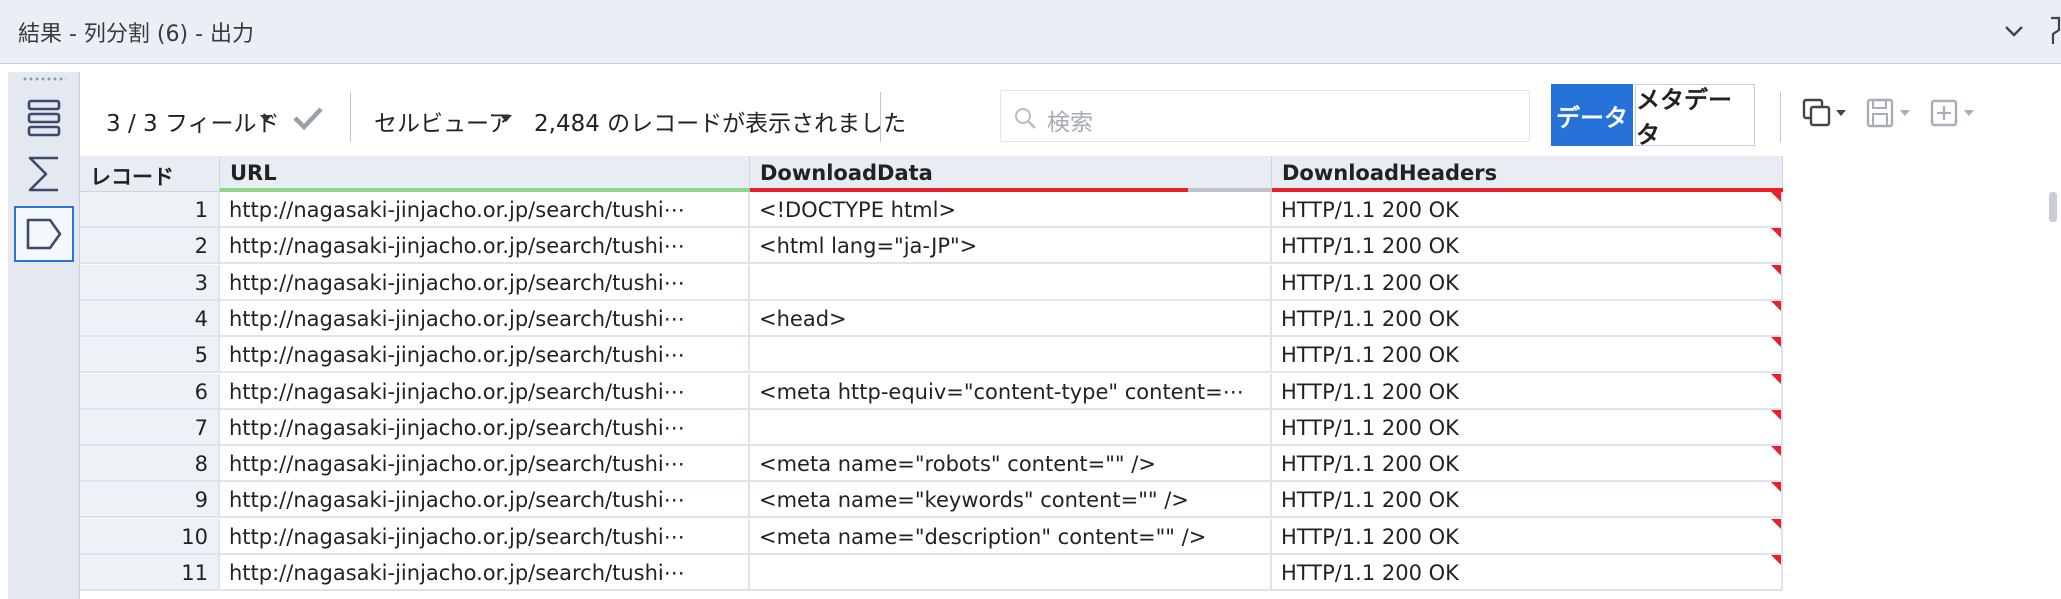 The image size is (2061, 599). What do you see at coordinates (44, 174) in the screenshot?
I see `summary-sigma-icon` at bounding box center [44, 174].